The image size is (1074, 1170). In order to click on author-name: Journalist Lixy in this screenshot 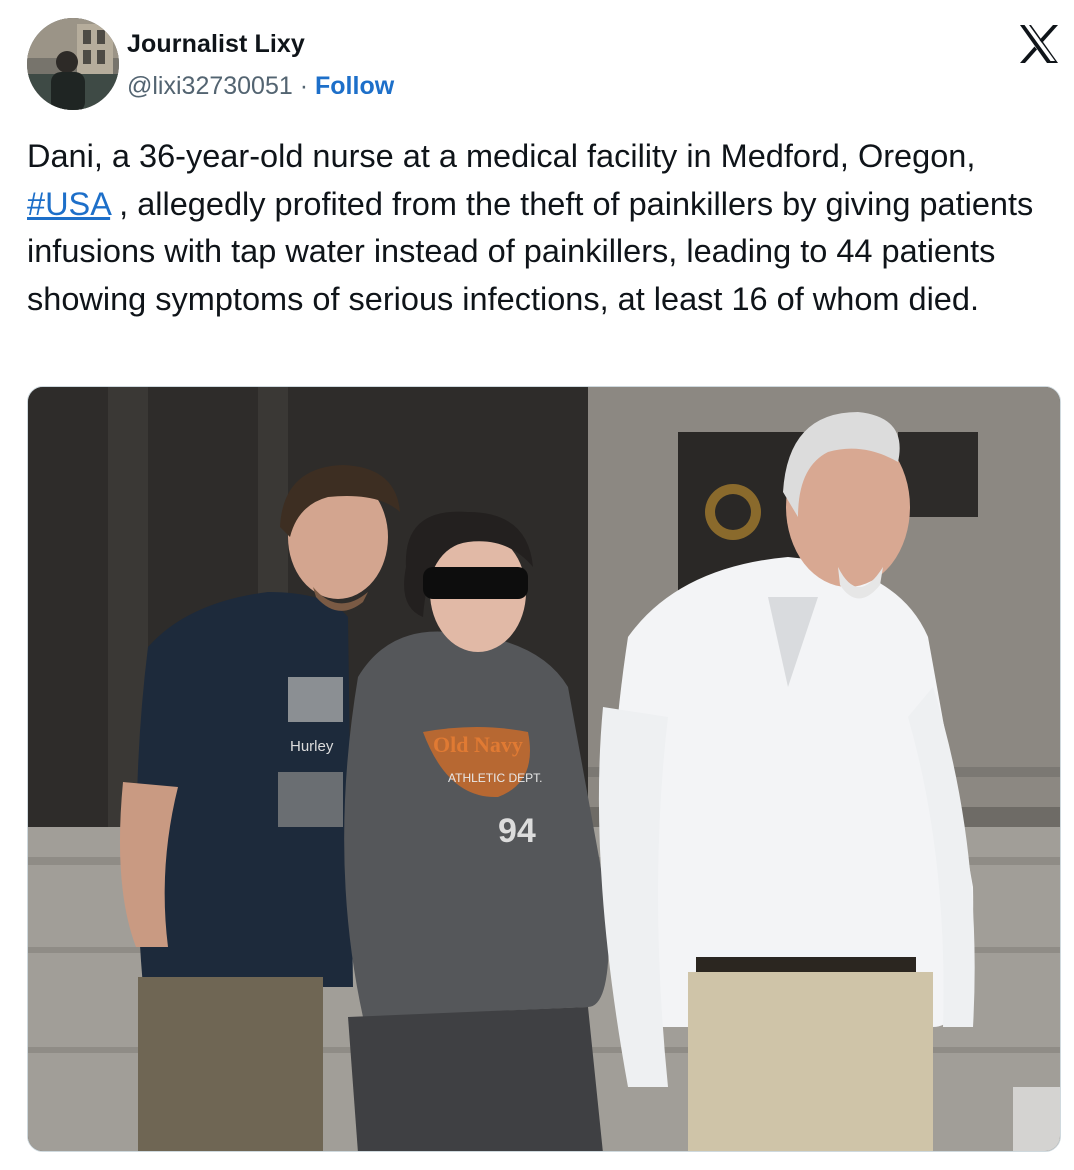, I will do `click(216, 44)`.